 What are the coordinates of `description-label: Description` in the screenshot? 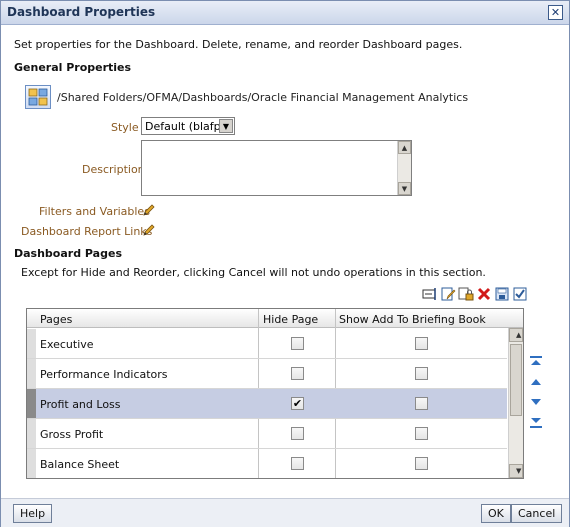 It's located at (113, 169).